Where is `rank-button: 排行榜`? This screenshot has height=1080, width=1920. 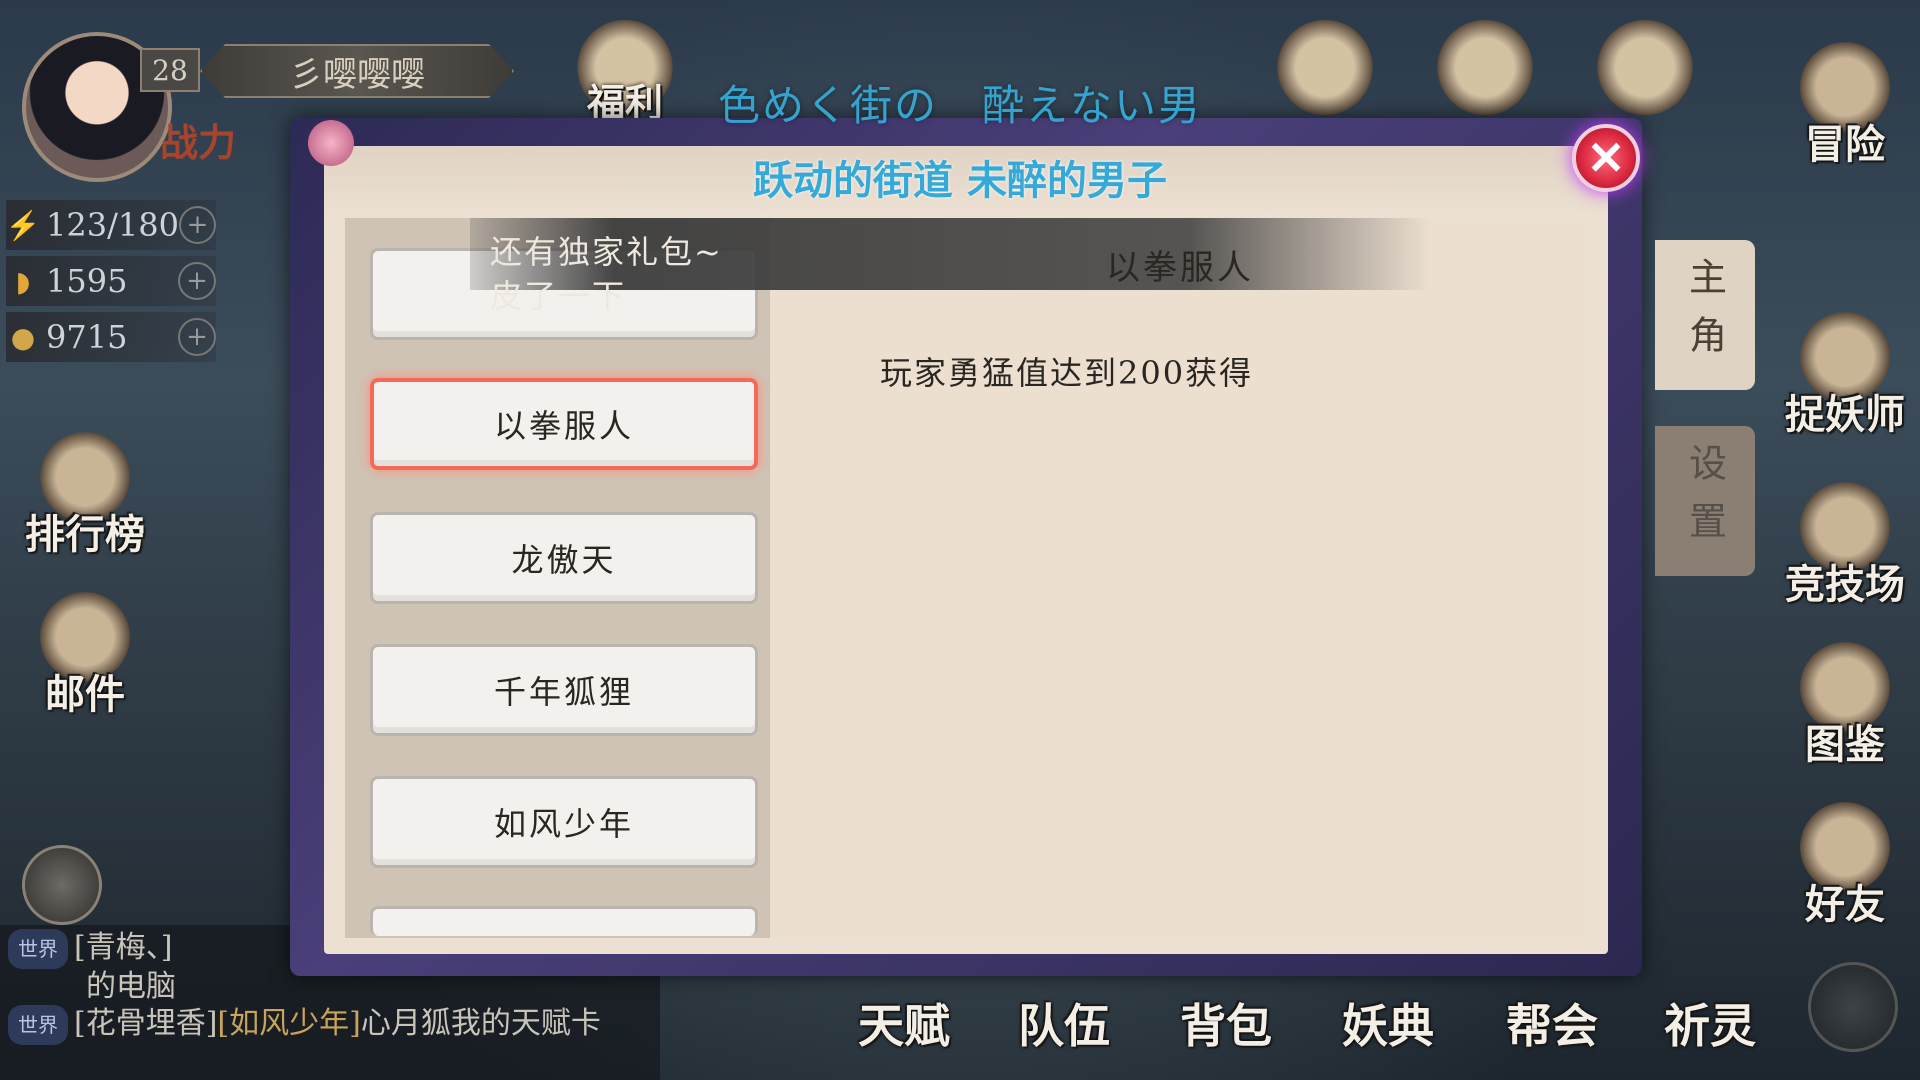
rank-button: 排行榜 is located at coordinates (85, 490).